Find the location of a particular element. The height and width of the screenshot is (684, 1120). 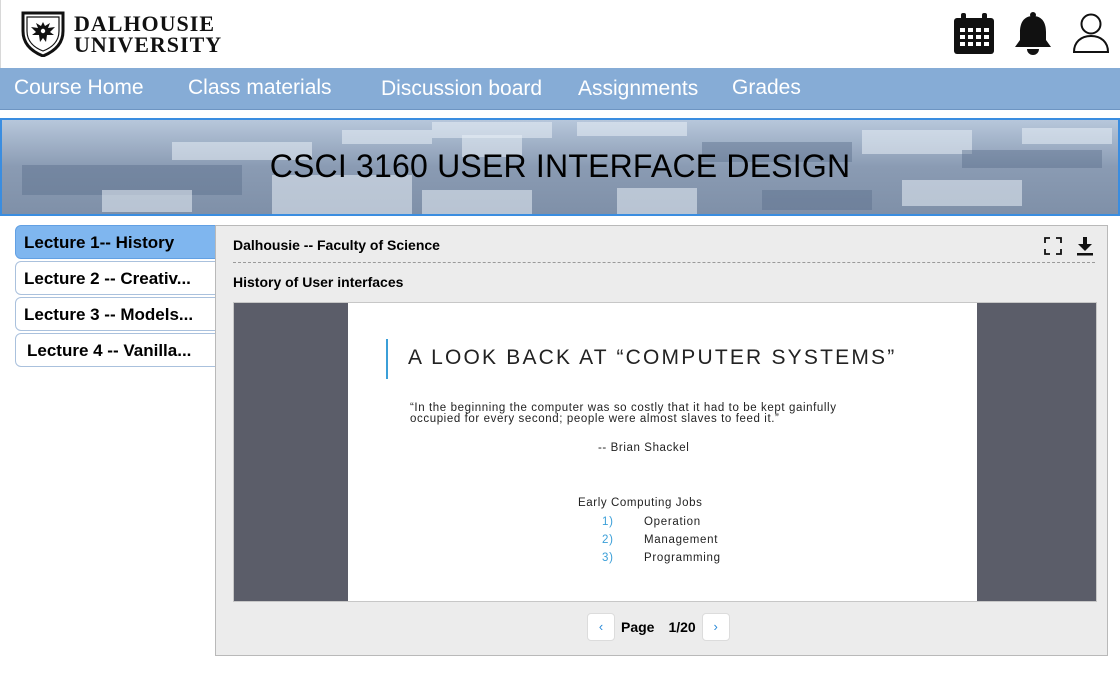

viewer-title: Dalhousie -- Faculty of Science is located at coordinates (336, 245).